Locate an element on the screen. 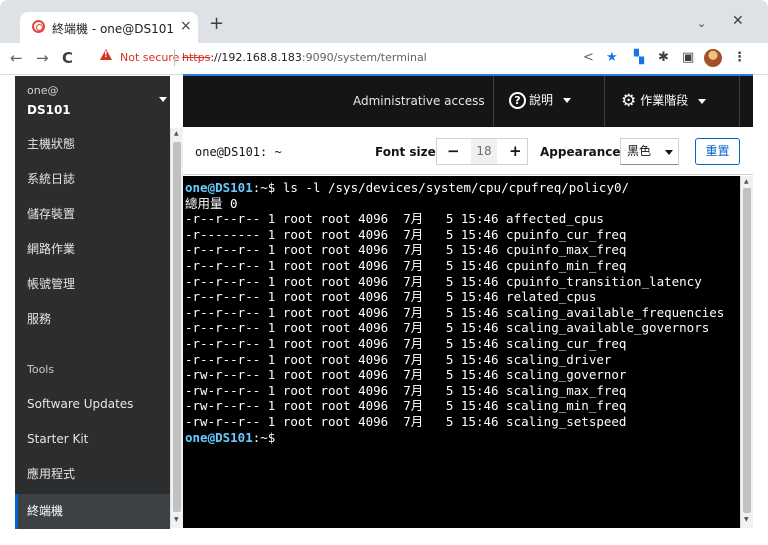 Image resolution: width=768 pixels, height=545 pixels. font-size-increase-button: + is located at coordinates (515, 151).